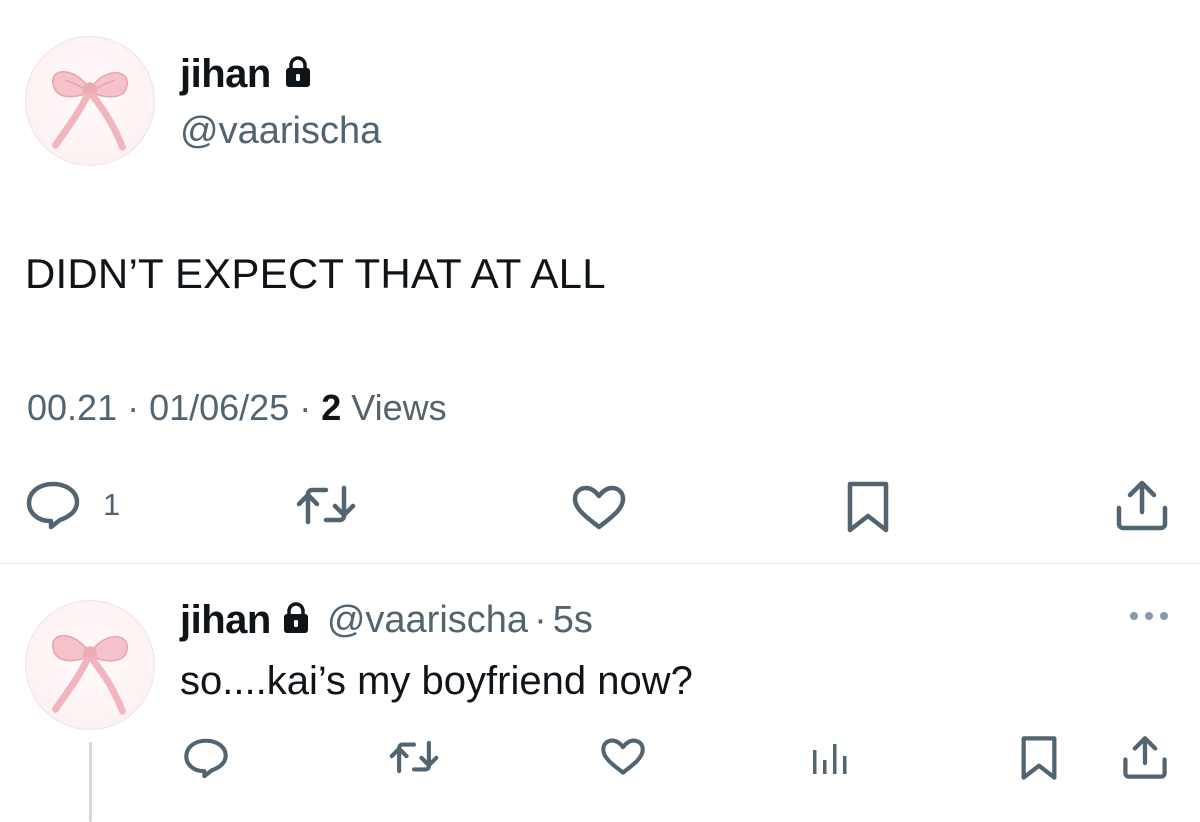 Image resolution: width=1200 pixels, height=822 pixels. What do you see at coordinates (219, 408) in the screenshot?
I see `tweet-date: 01/06/25` at bounding box center [219, 408].